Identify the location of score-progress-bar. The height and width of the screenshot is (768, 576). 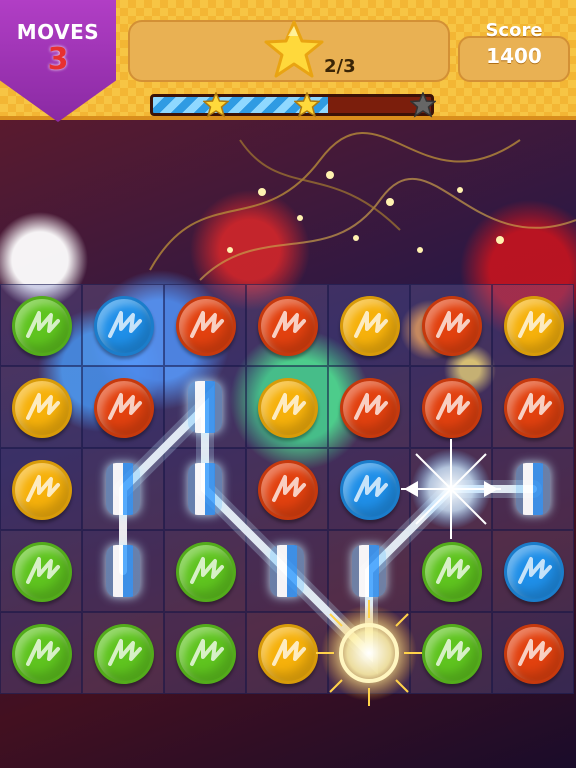
(292, 105).